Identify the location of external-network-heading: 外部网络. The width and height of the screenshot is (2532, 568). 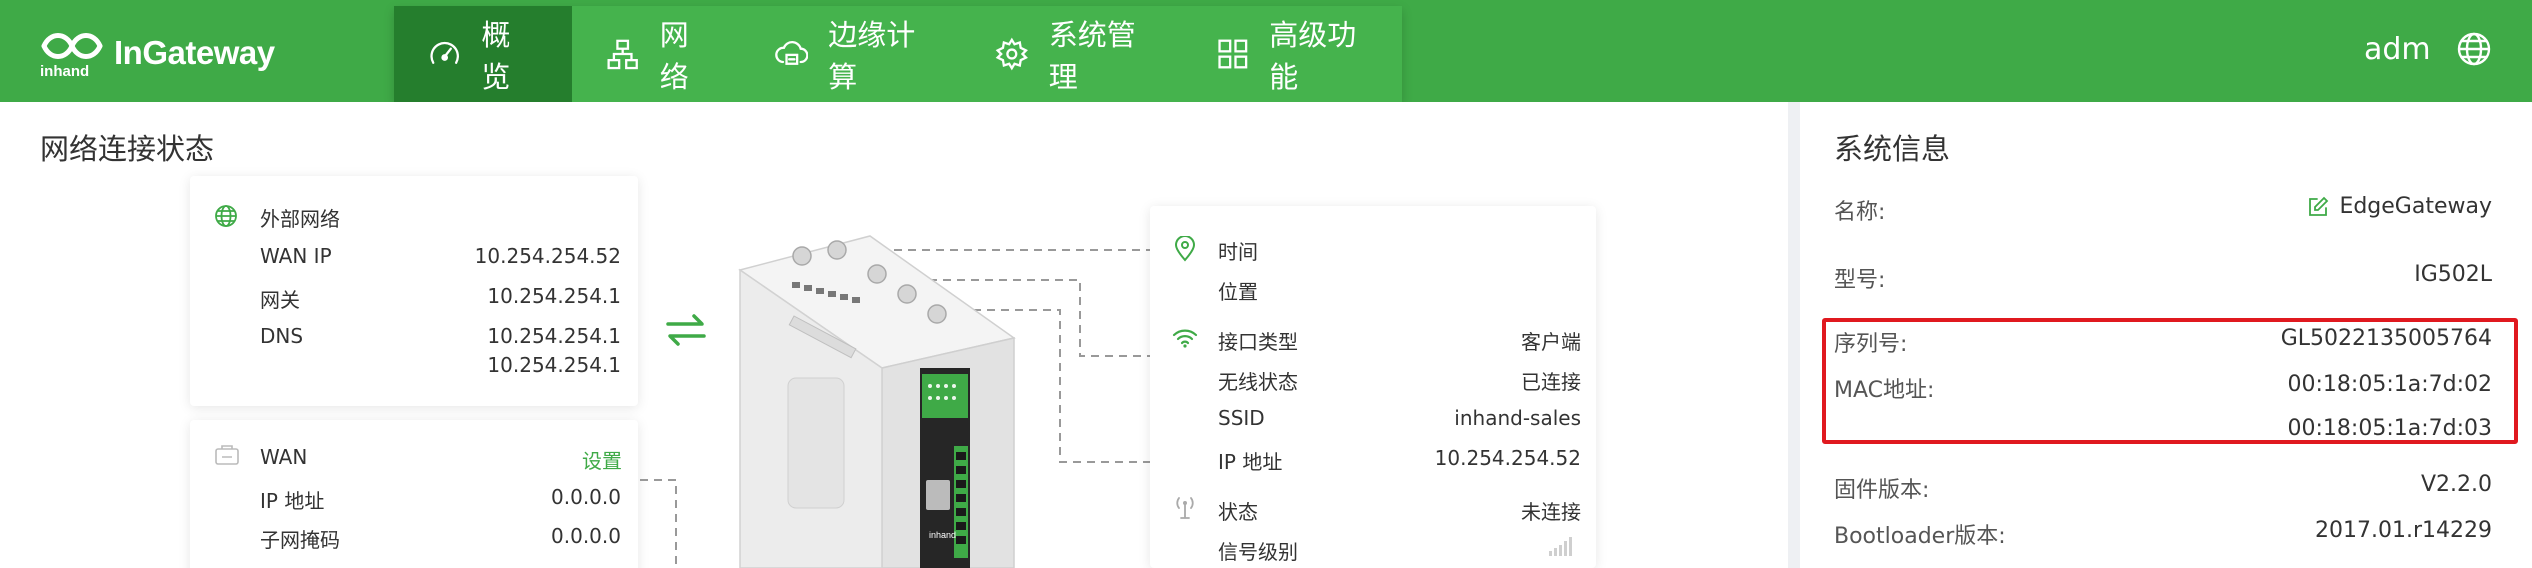
(300, 219).